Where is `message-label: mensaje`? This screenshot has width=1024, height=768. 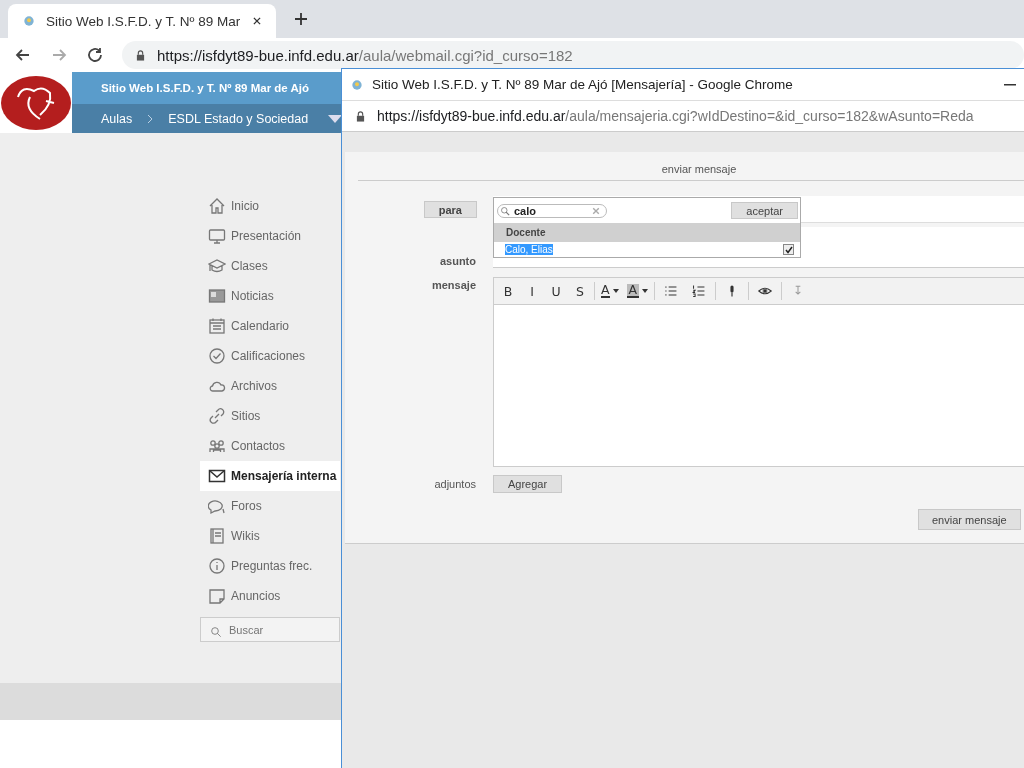 message-label: mensaje is located at coordinates (453, 285).